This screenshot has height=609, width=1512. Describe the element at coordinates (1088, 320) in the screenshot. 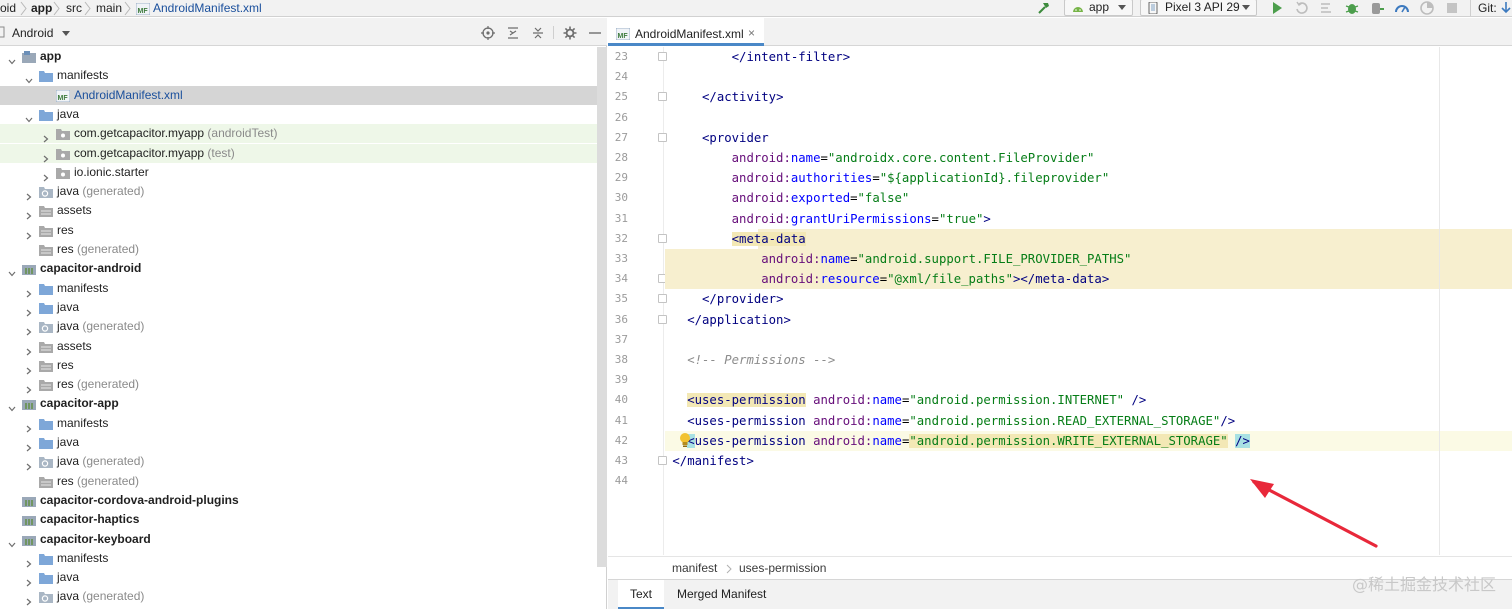

I see `code-line: </application>` at that location.